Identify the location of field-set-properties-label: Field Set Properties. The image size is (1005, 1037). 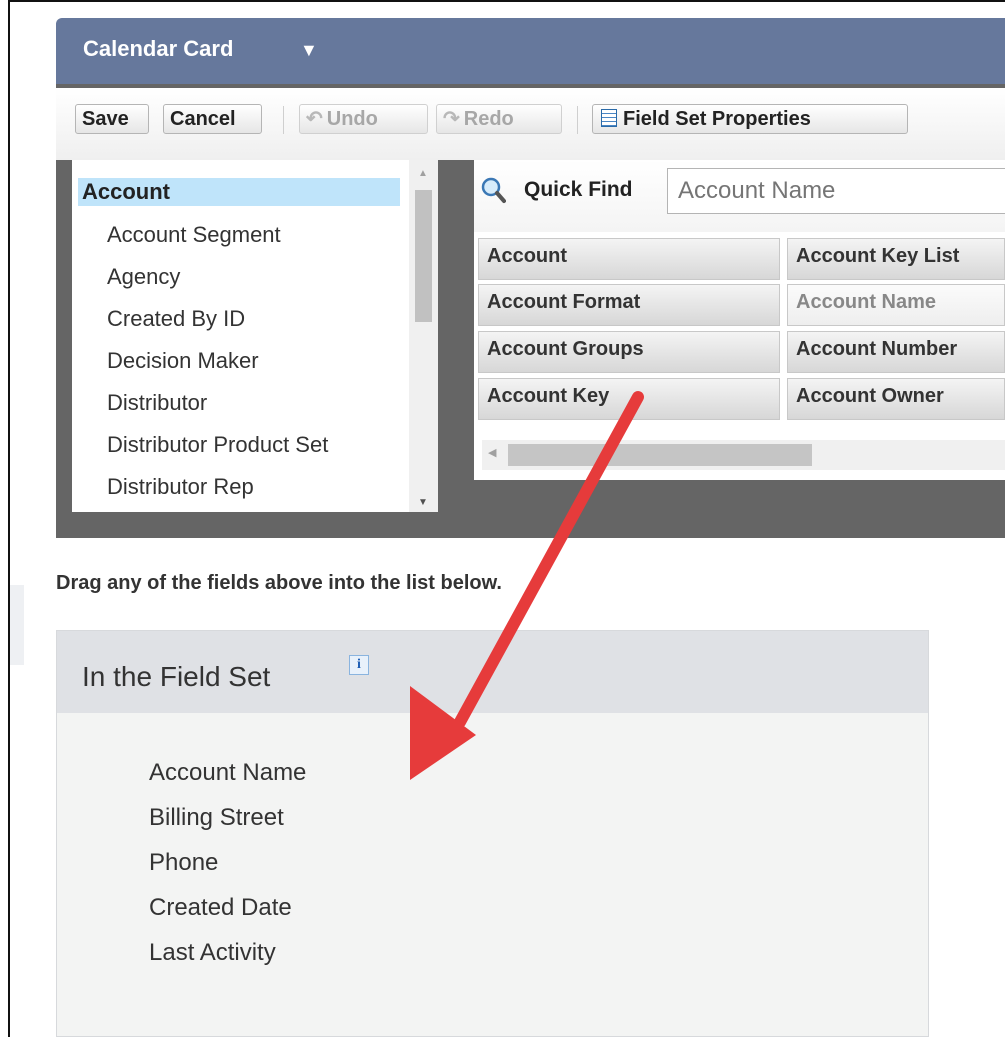
(717, 119).